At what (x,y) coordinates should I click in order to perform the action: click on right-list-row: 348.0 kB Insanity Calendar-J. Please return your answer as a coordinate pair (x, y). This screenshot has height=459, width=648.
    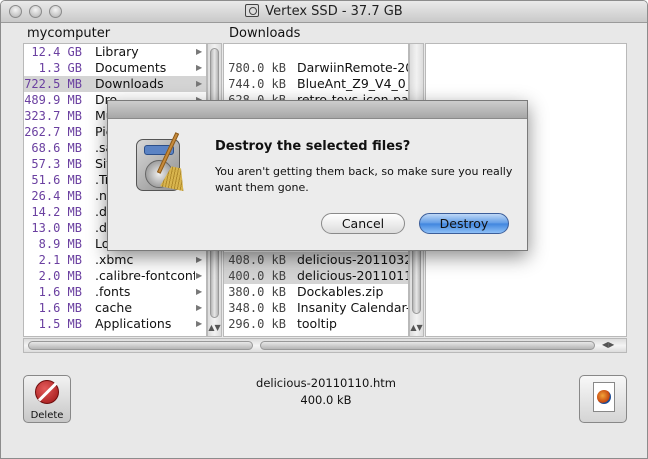
    Looking at the image, I should click on (316, 308).